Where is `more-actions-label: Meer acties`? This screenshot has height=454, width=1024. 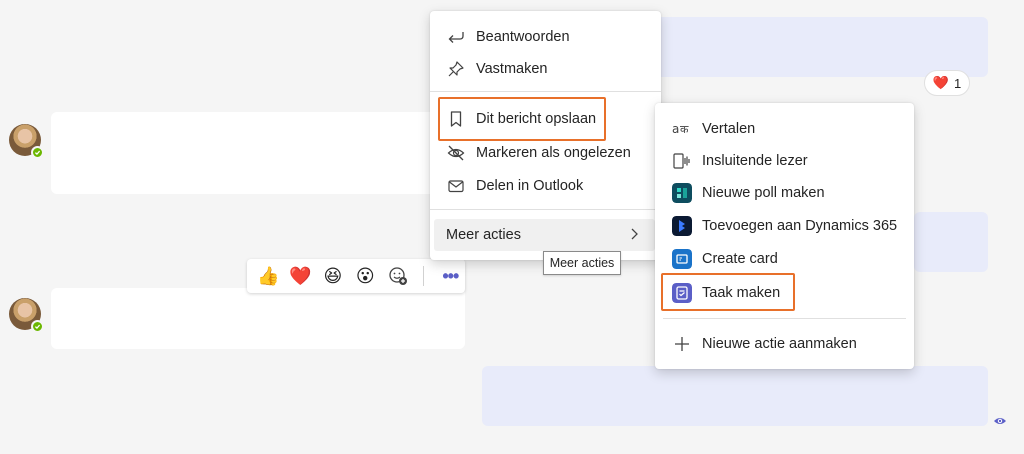
more-actions-label: Meer acties is located at coordinates (483, 235).